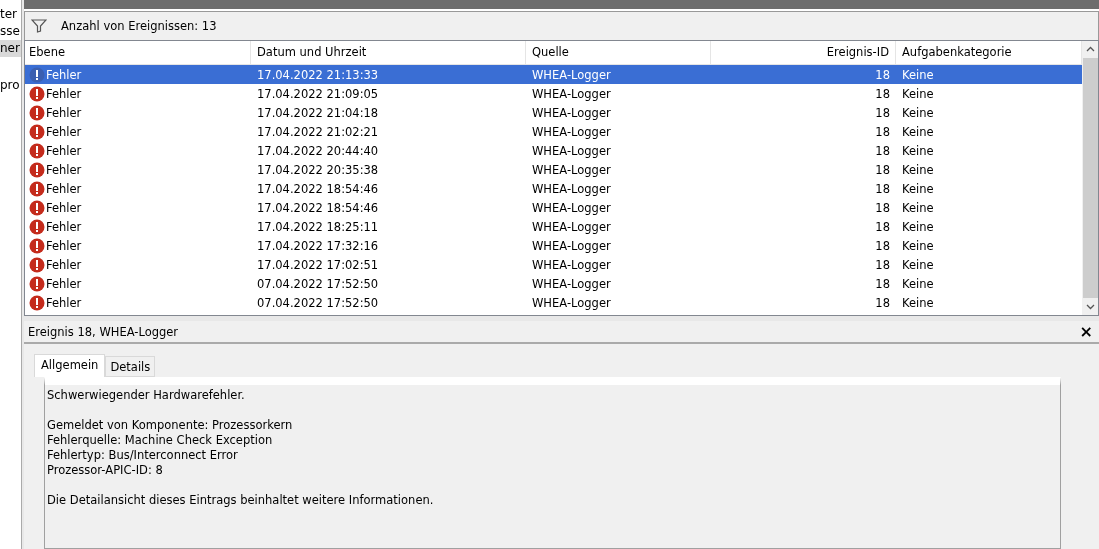 The height and width of the screenshot is (549, 1099). Describe the element at coordinates (241, 500) in the screenshot. I see `description-line: Die Detailansicht dieses Eintrags beinhaltet weitere Informationen.` at that location.